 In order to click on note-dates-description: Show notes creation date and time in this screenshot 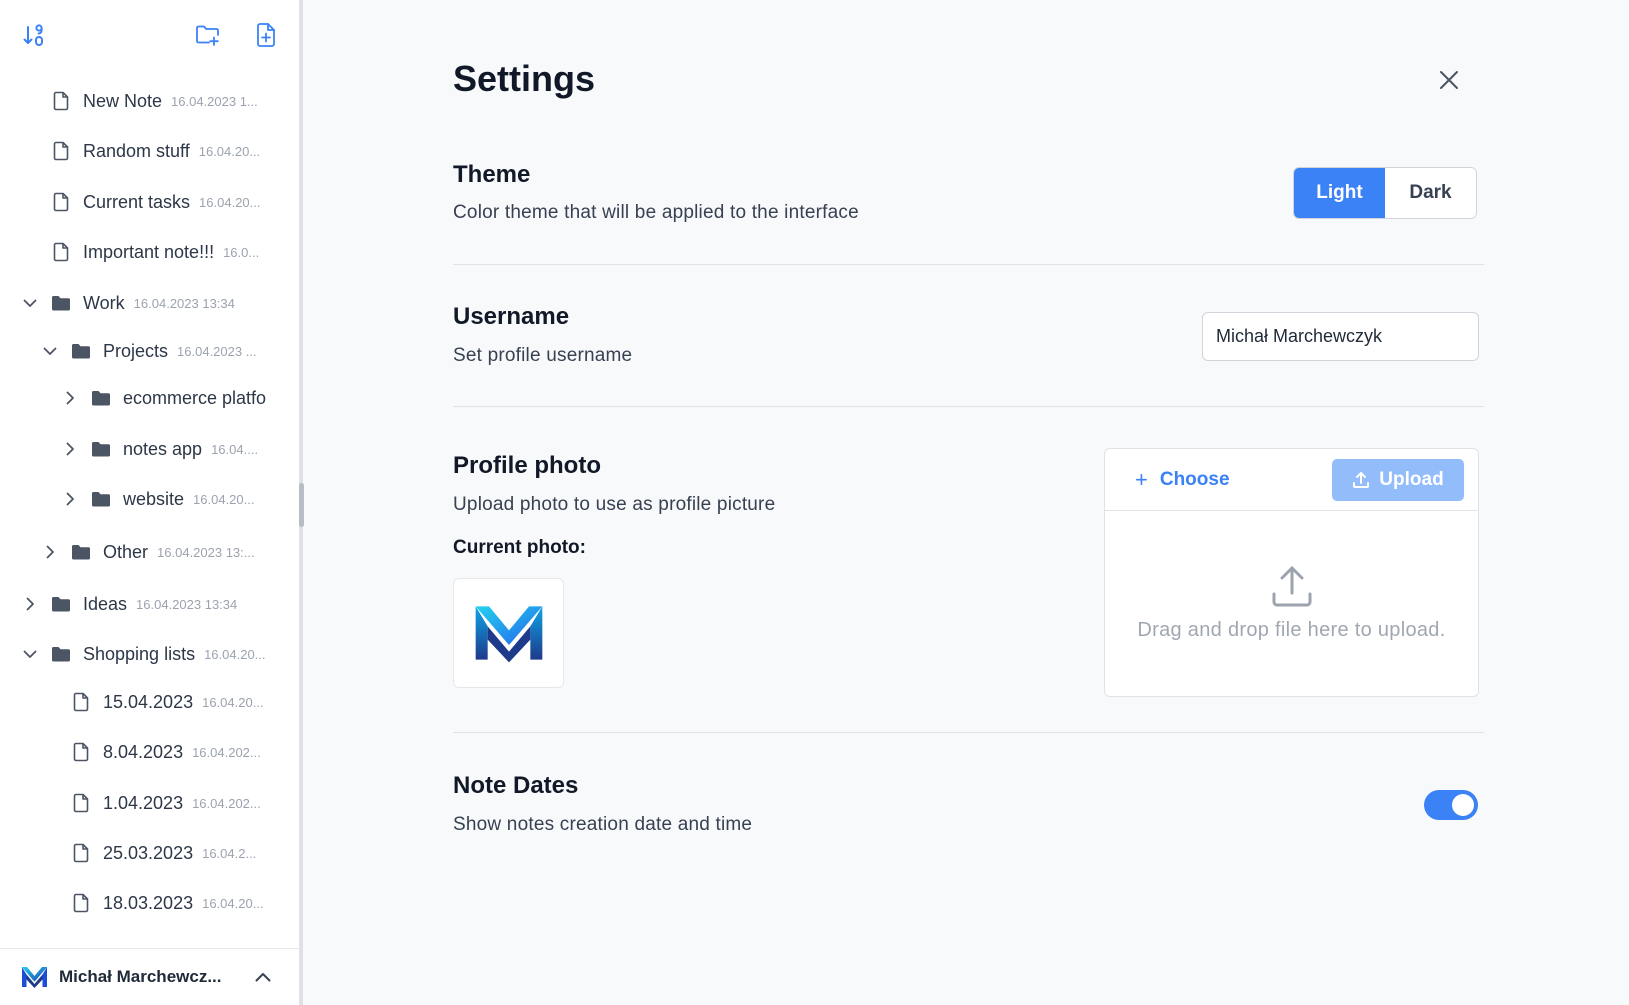, I will do `click(603, 824)`.